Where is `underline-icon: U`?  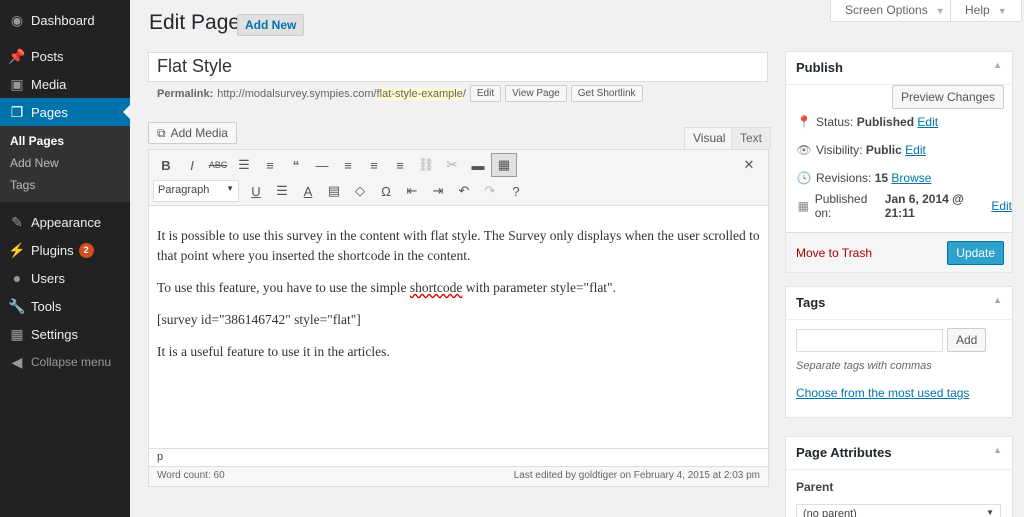 underline-icon: U is located at coordinates (256, 191).